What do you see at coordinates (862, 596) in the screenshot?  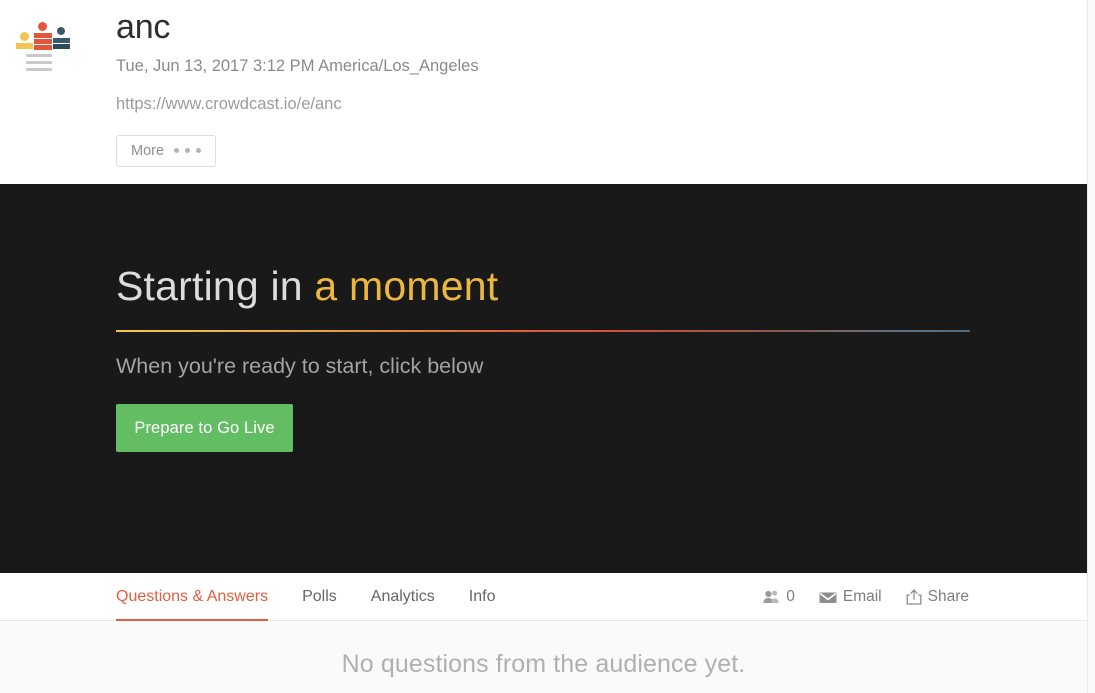 I see `email-label: Email` at bounding box center [862, 596].